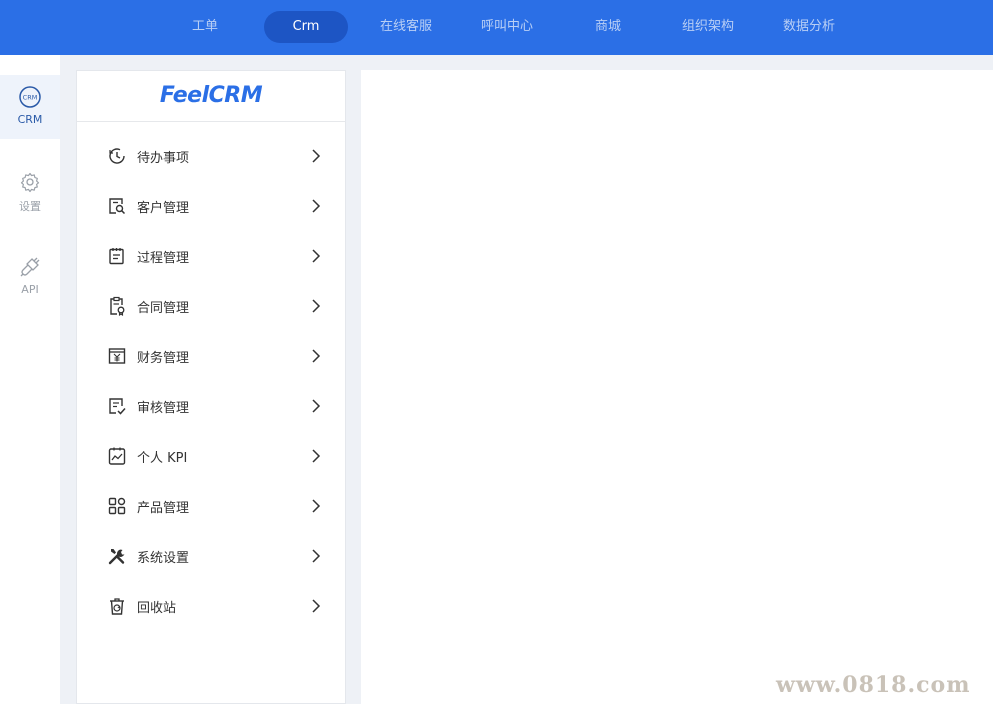 Image resolution: width=993 pixels, height=704 pixels. Describe the element at coordinates (235, 95) in the screenshot. I see `logo-crm: CRM` at that location.